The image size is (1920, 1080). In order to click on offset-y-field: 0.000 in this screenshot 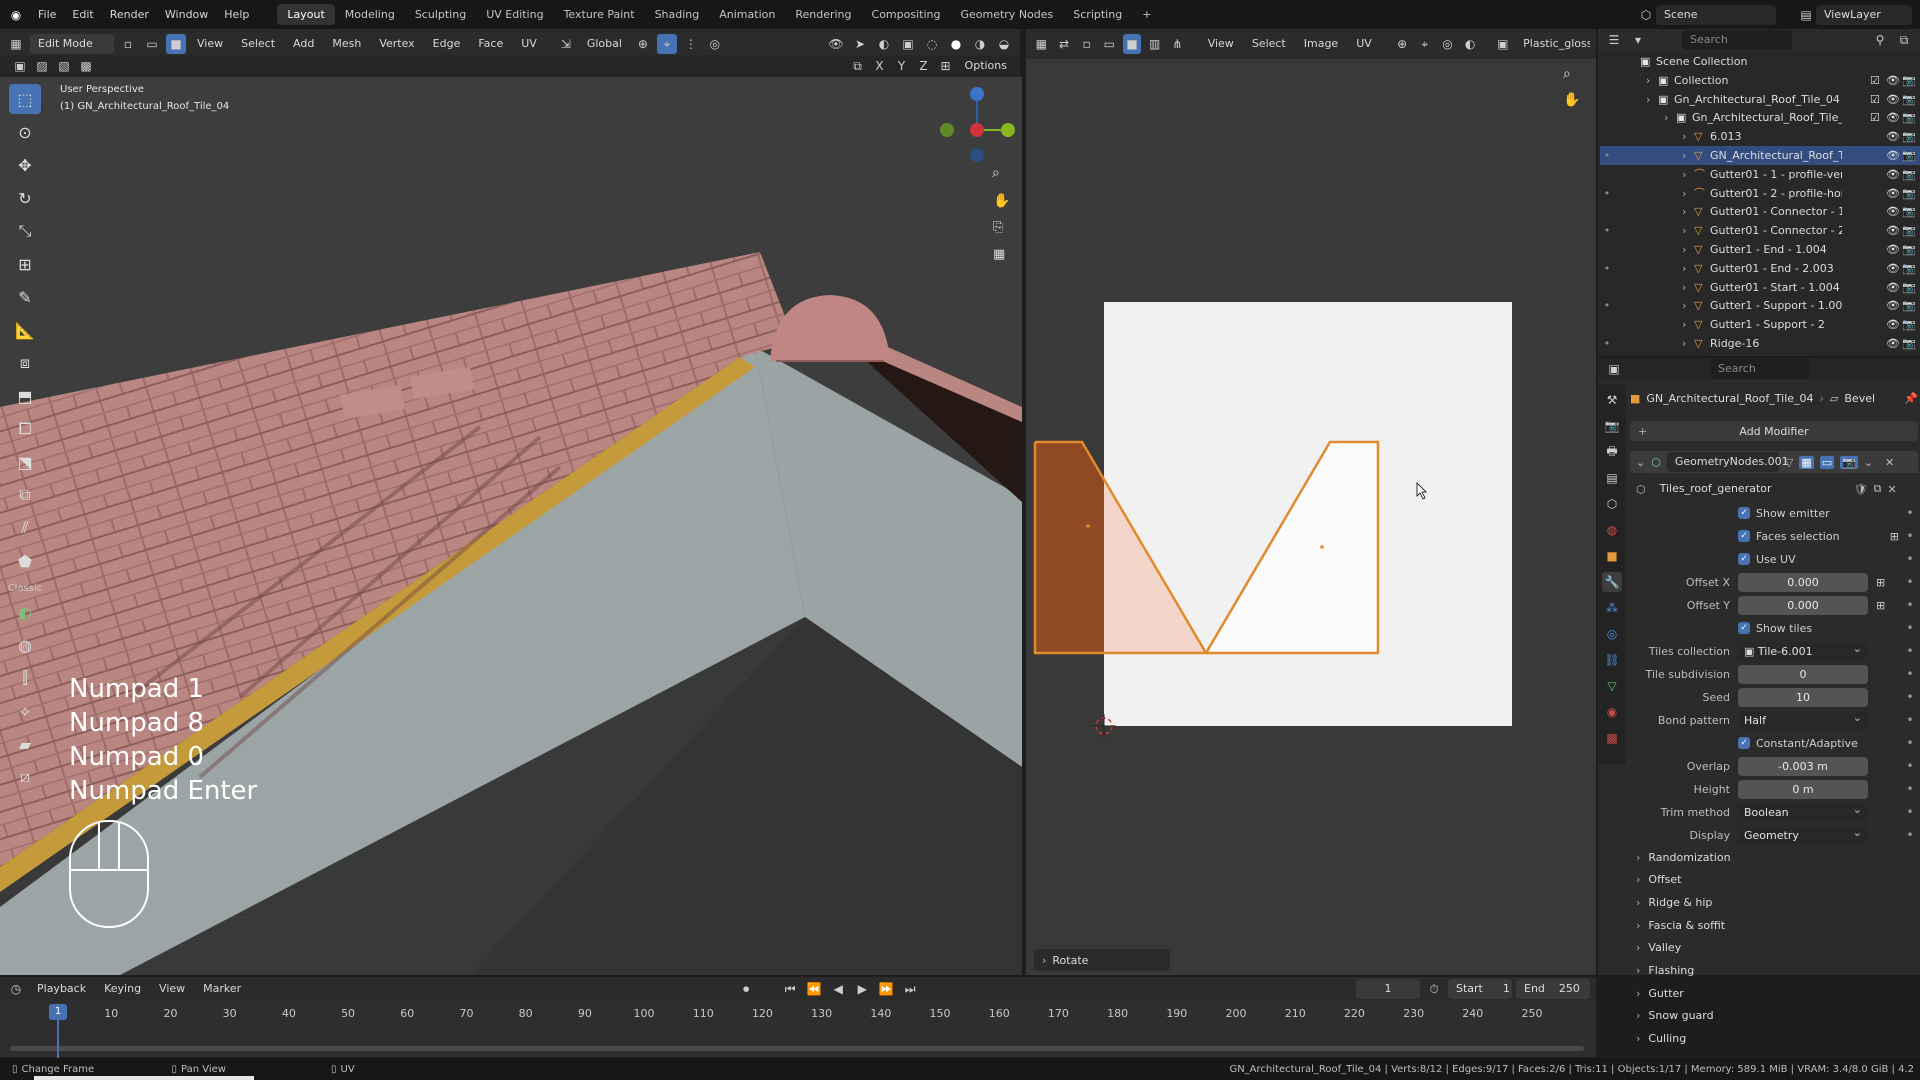, I will do `click(1803, 605)`.